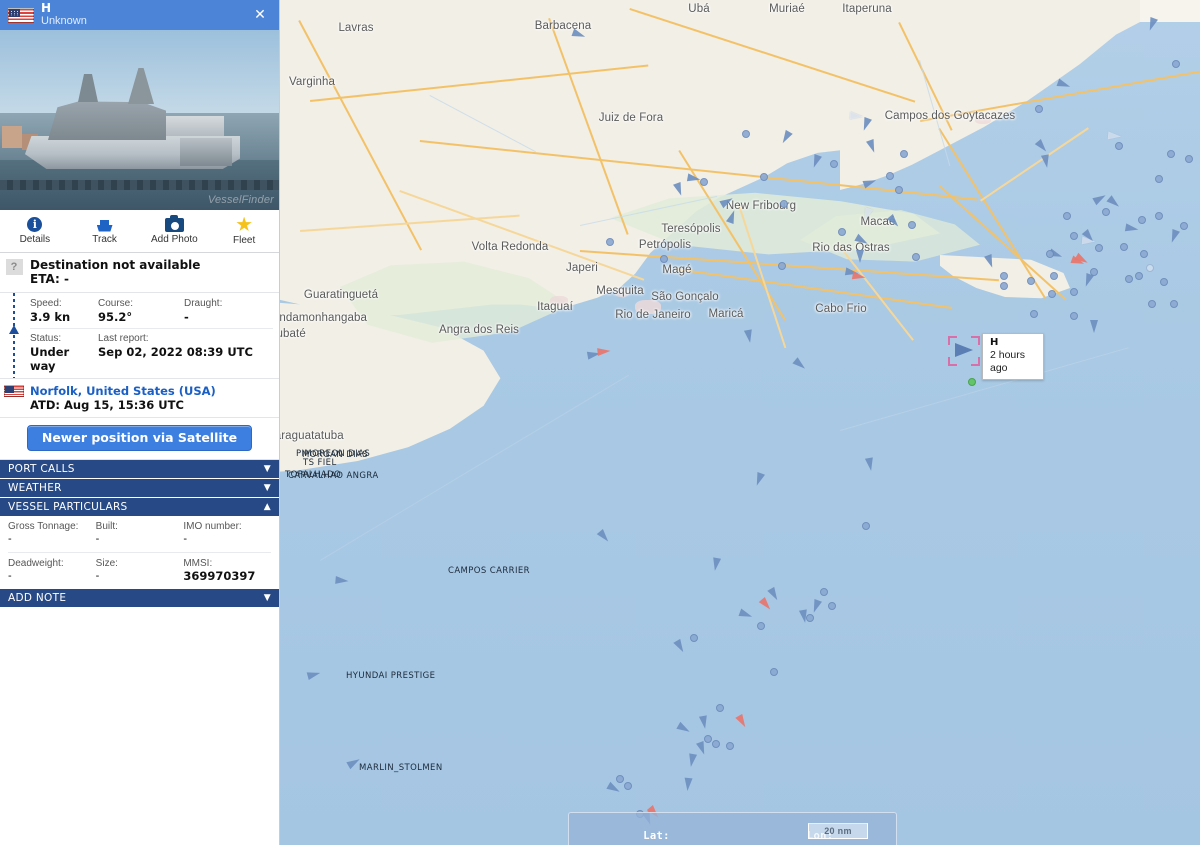 The height and width of the screenshot is (845, 1200). What do you see at coordinates (1013, 356) in the screenshot?
I see `vessel-callout: H 2 hours ago` at bounding box center [1013, 356].